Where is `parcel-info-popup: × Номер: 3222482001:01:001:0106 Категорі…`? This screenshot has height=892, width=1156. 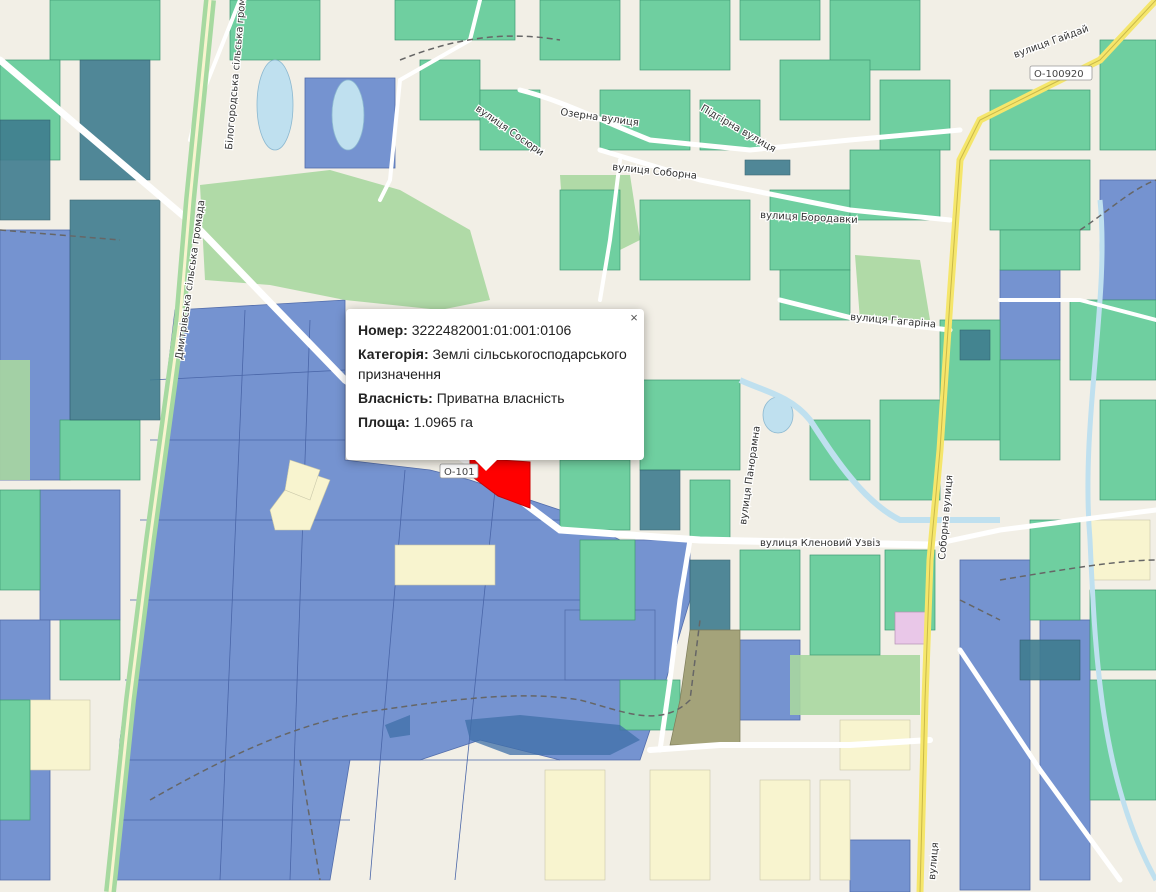 parcel-info-popup: × Номер: 3222482001:01:001:0106 Категорі… is located at coordinates (495, 384).